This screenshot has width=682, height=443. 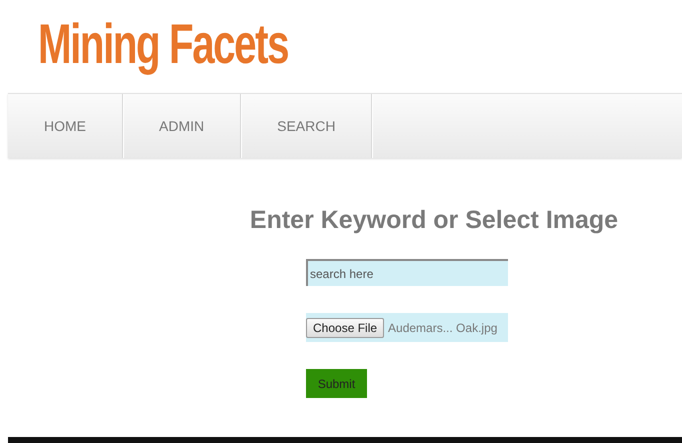 What do you see at coordinates (407, 272) in the screenshot?
I see `search-field: search here` at bounding box center [407, 272].